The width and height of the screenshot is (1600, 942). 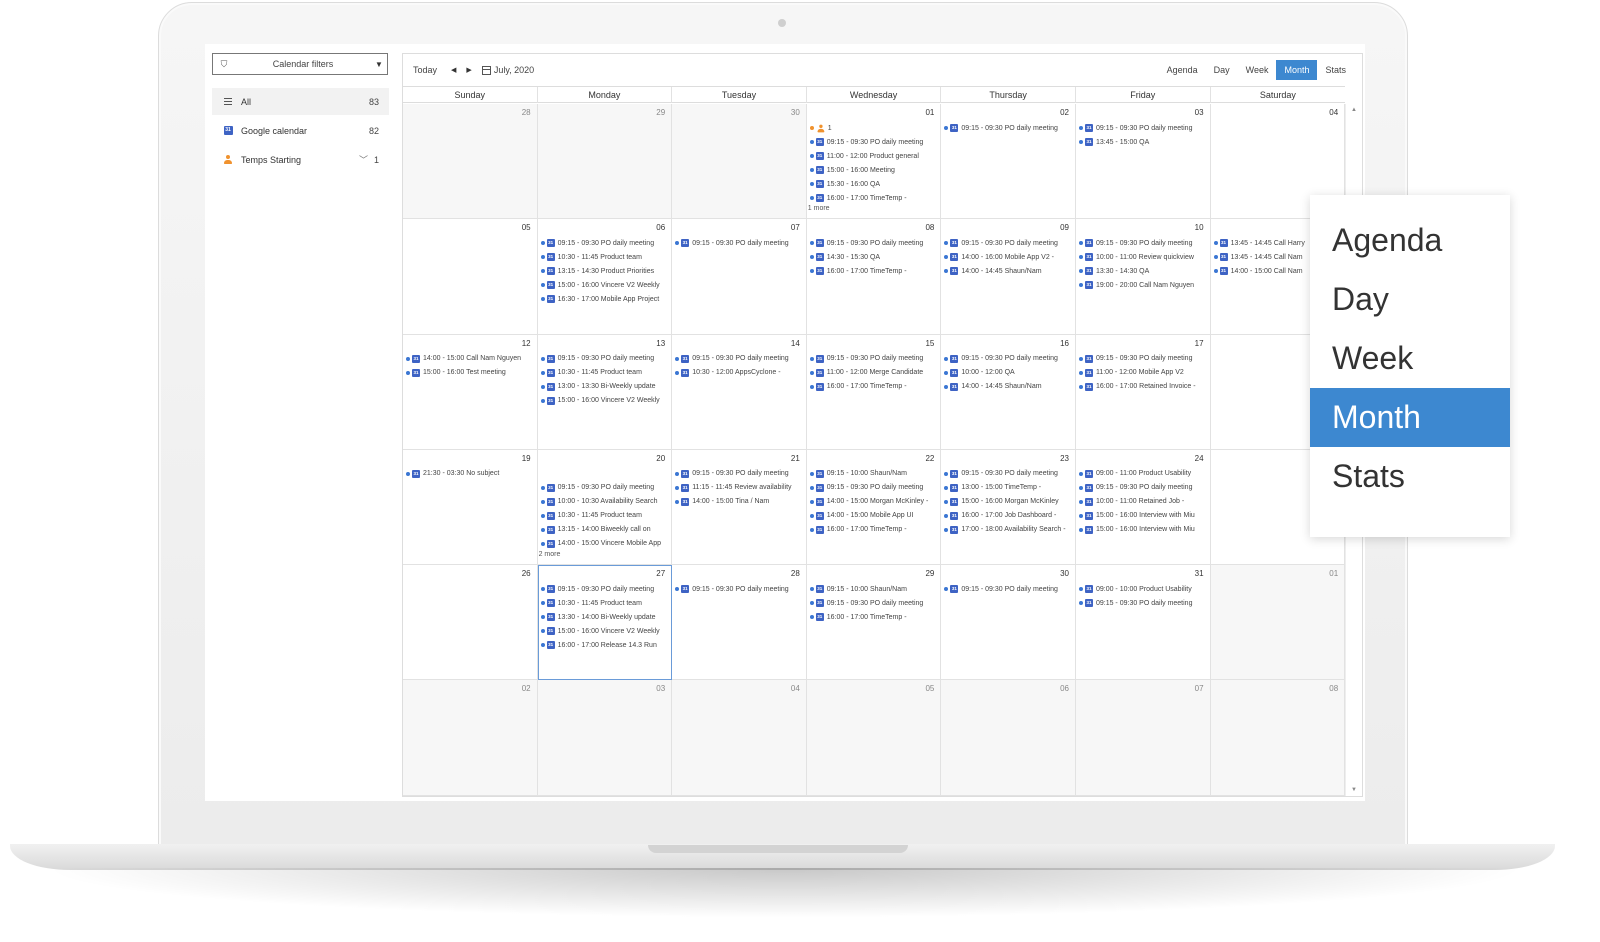 What do you see at coordinates (605, 299) in the screenshot?
I see `calendar-event: 31 16:30 - 17:00 Mobile App Project` at bounding box center [605, 299].